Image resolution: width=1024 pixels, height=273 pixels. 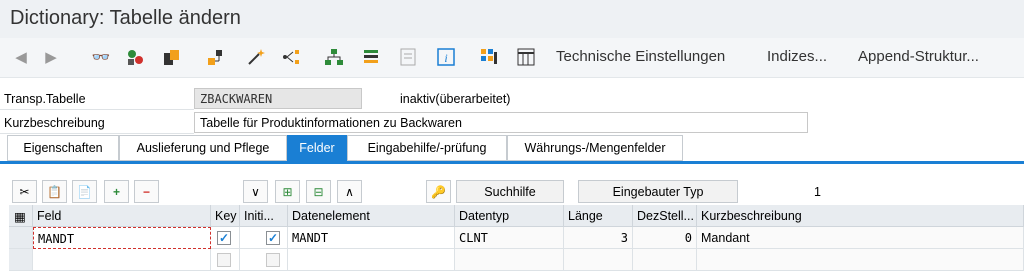 I want to click on length-empty, so click(x=598, y=260).